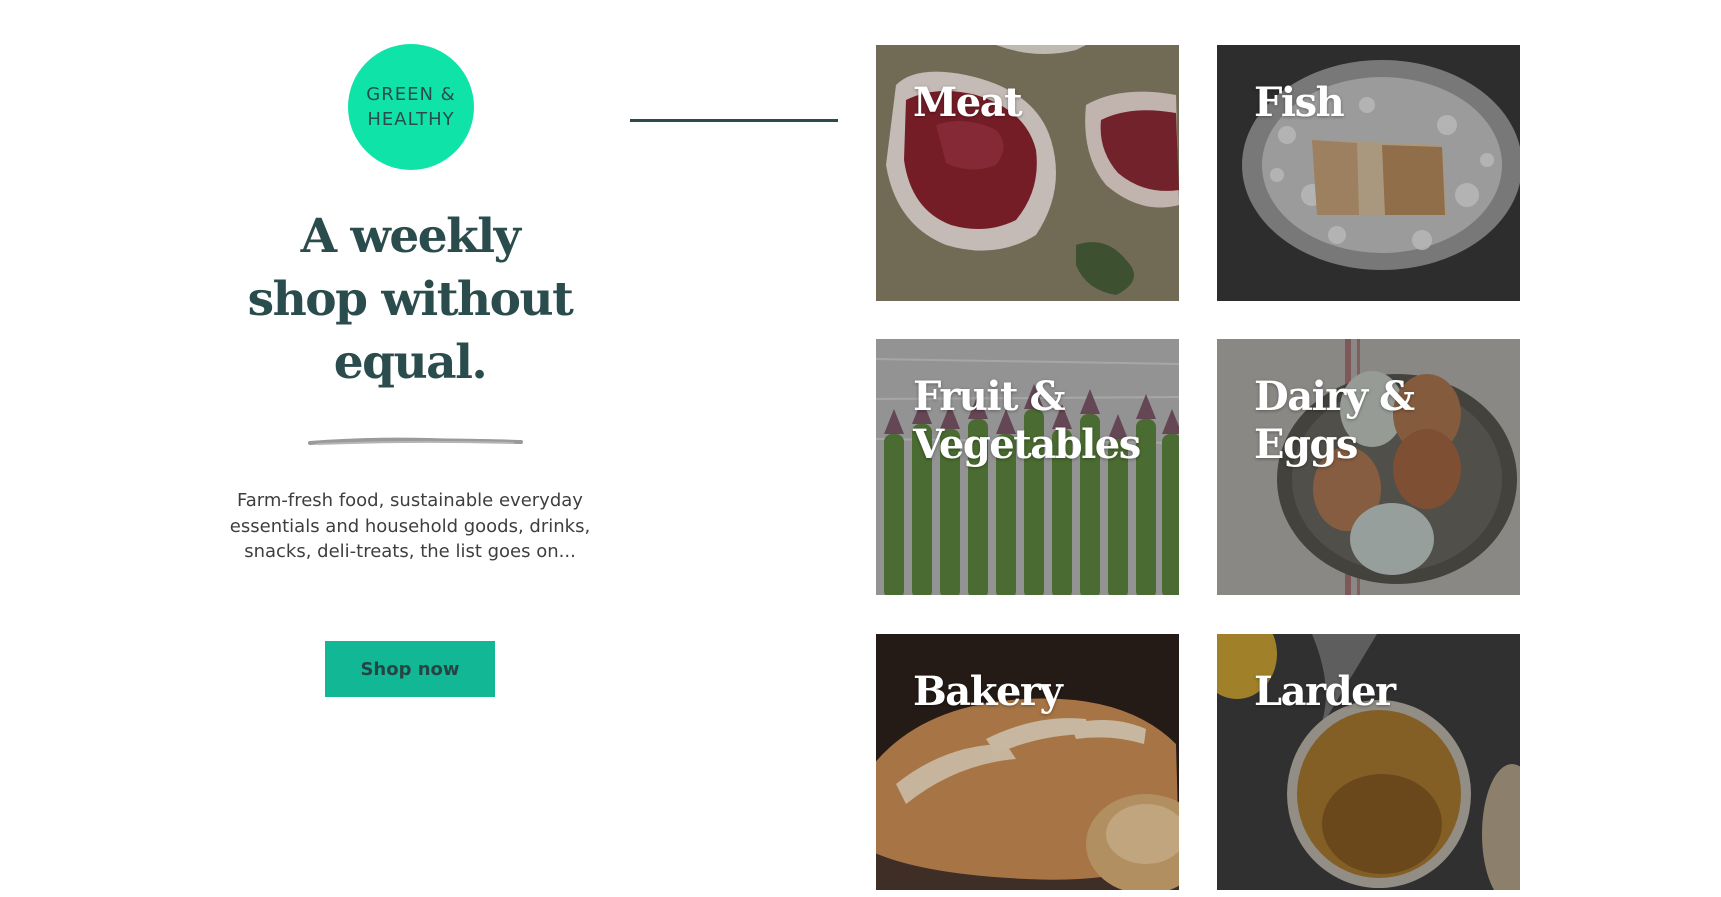 Image resolution: width=1721 pixels, height=897 pixels. Describe the element at coordinates (989, 396) in the screenshot. I see `category-label-line-1: Fruit &` at that location.